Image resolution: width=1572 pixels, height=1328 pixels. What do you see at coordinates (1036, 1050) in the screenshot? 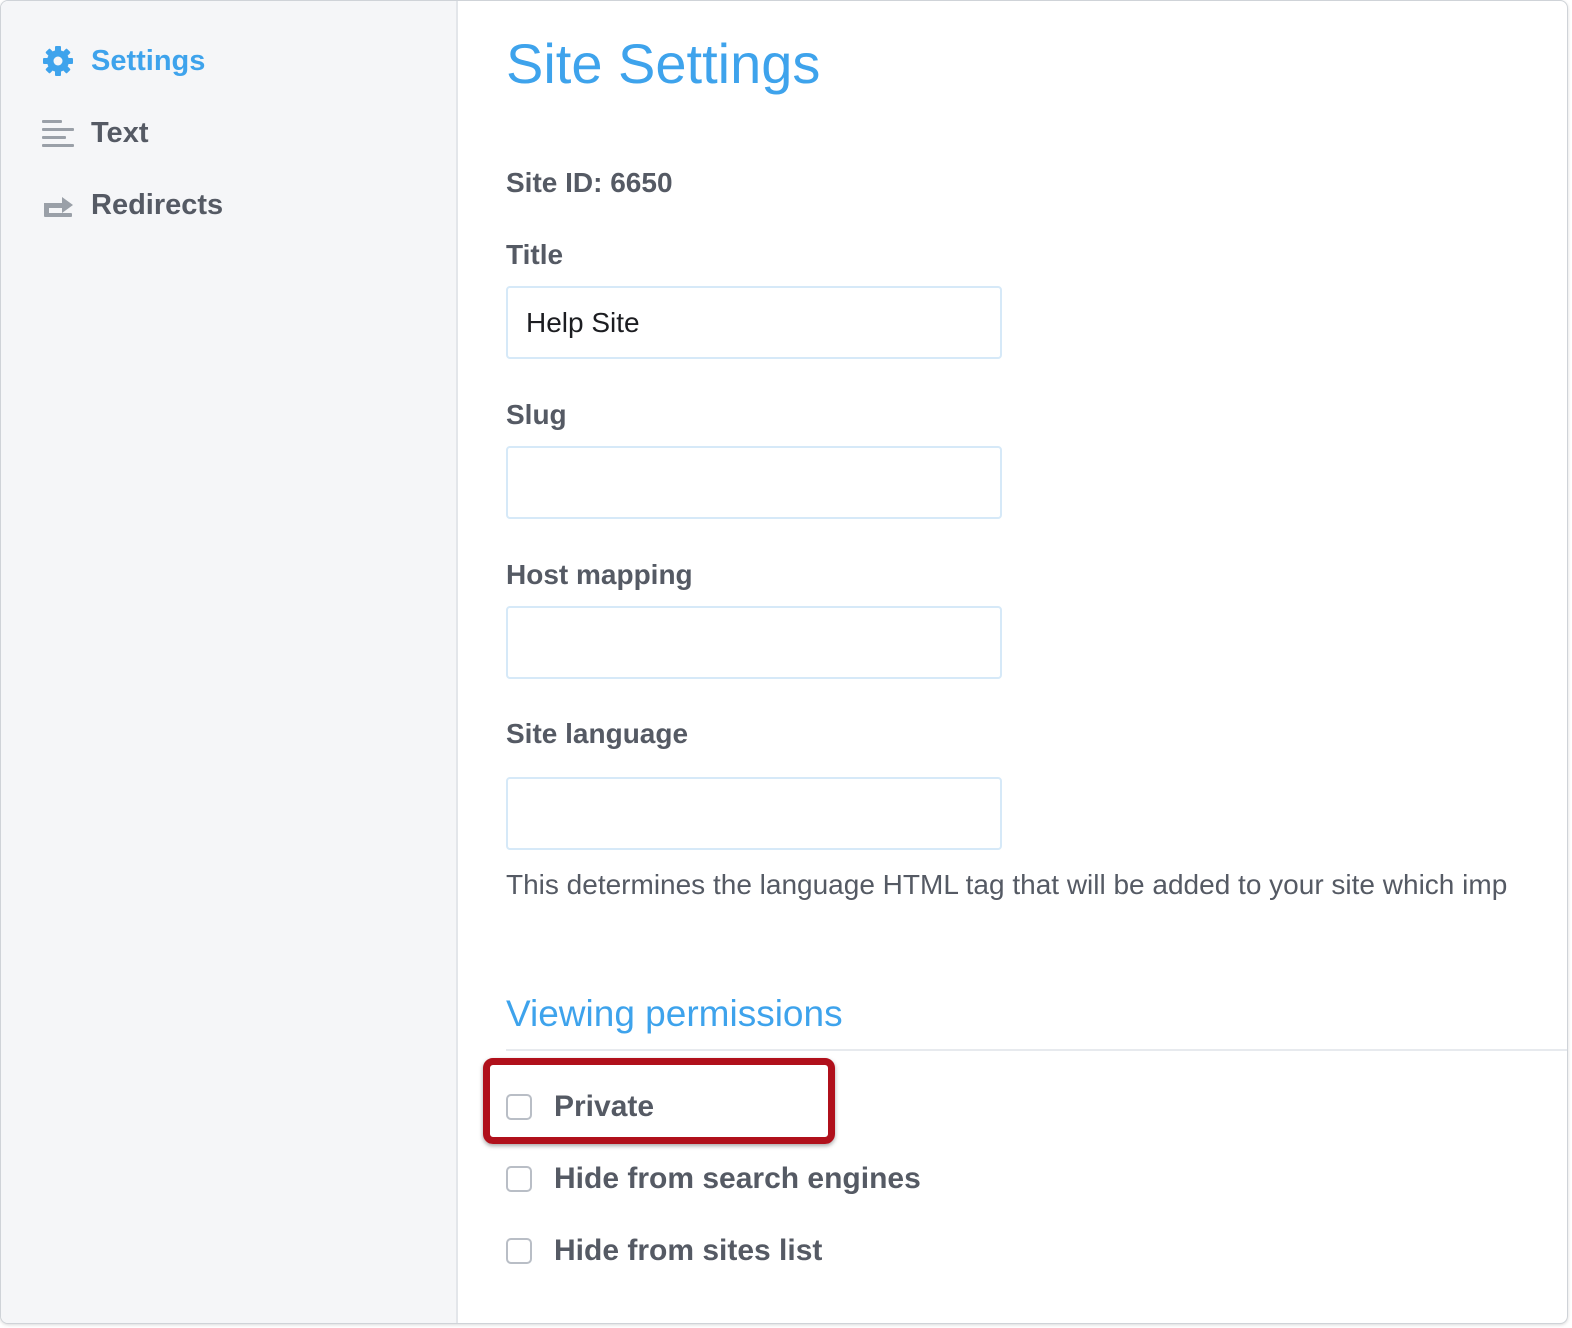
I see `section-divider` at bounding box center [1036, 1050].